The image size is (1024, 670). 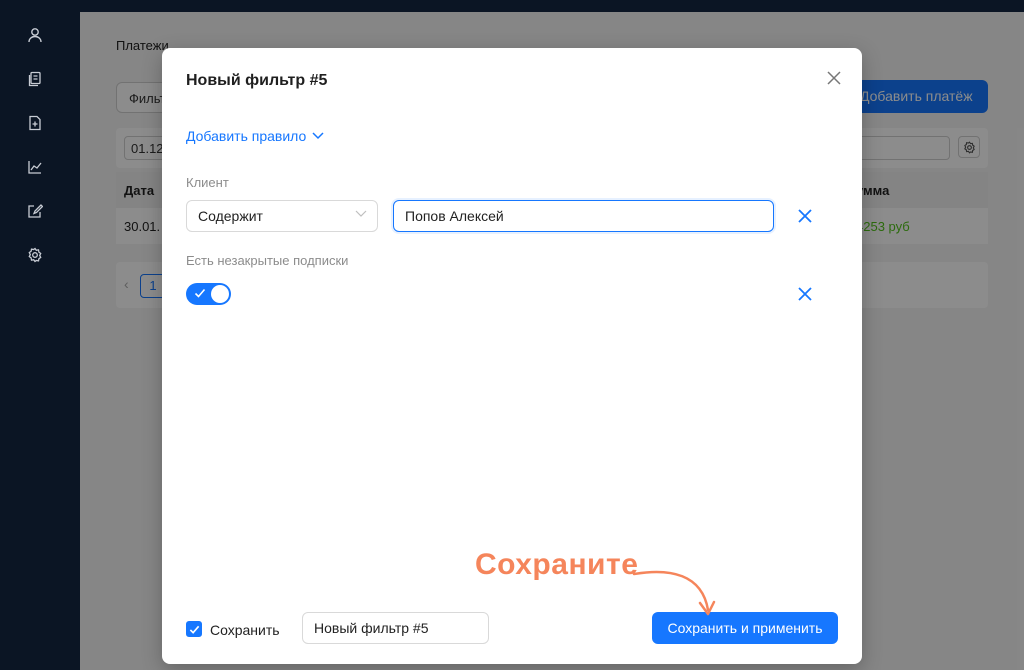 What do you see at coordinates (395, 628) in the screenshot?
I see `filter-name-input` at bounding box center [395, 628].